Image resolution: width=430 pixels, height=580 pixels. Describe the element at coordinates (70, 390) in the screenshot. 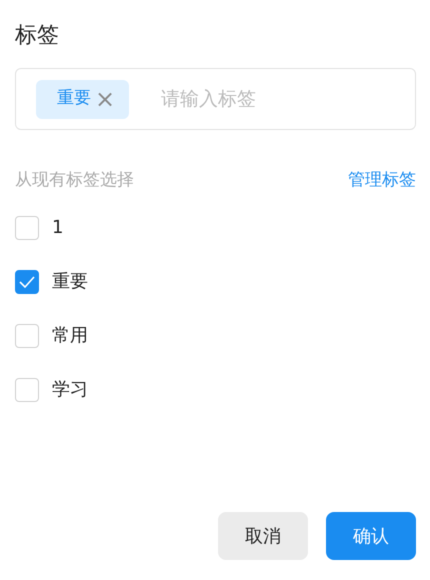

I see `option-label: 学习` at that location.